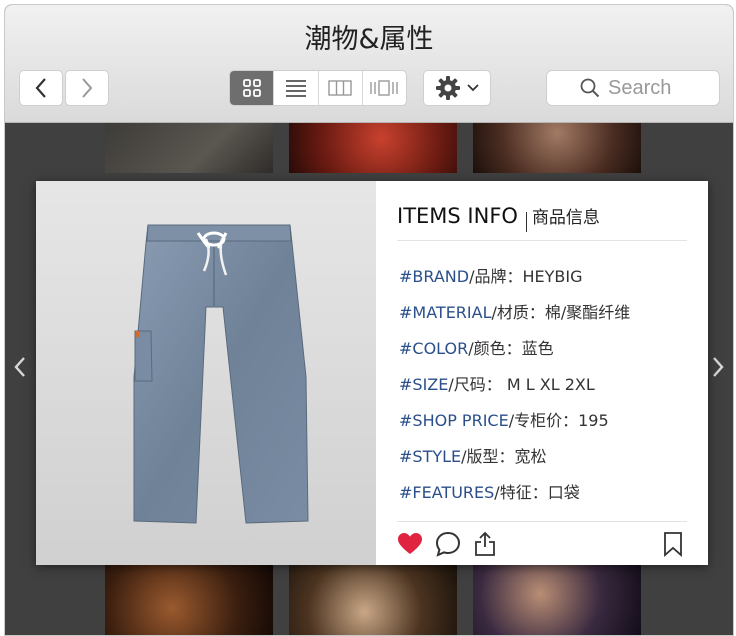 The height and width of the screenshot is (636, 736). I want to click on chevron-down-icon, so click(473, 88).